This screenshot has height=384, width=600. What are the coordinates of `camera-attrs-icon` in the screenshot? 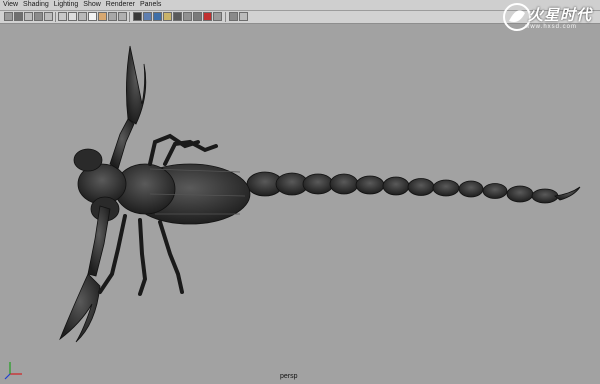 It's located at (18, 16).